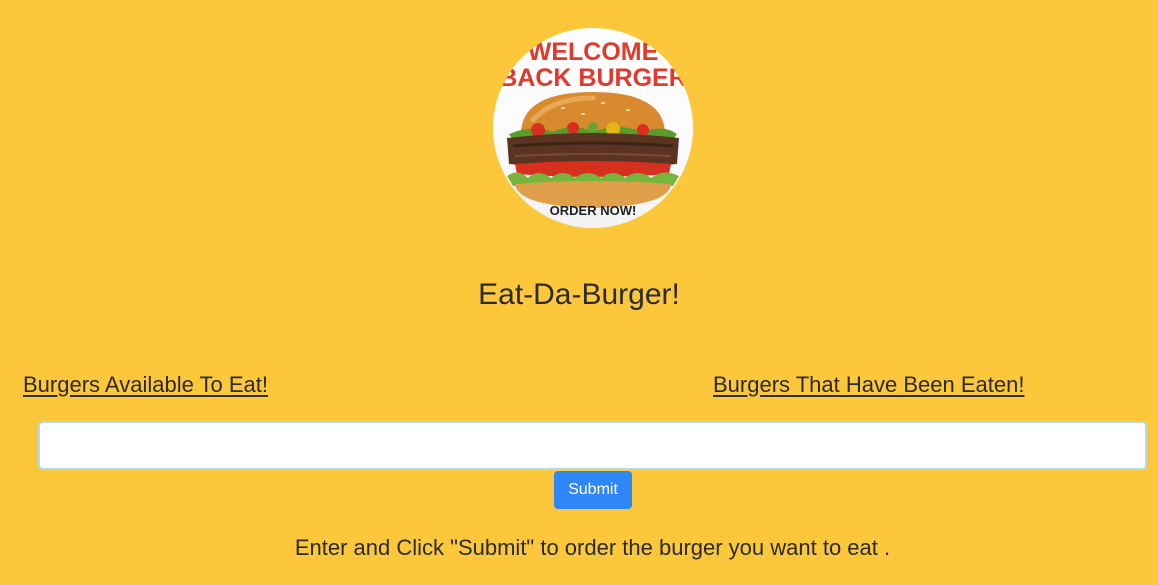 The height and width of the screenshot is (585, 1158). Describe the element at coordinates (593, 128) in the screenshot. I see `burger-logo-icon: WELCOME BACK BURGER ORDER NOW!` at that location.